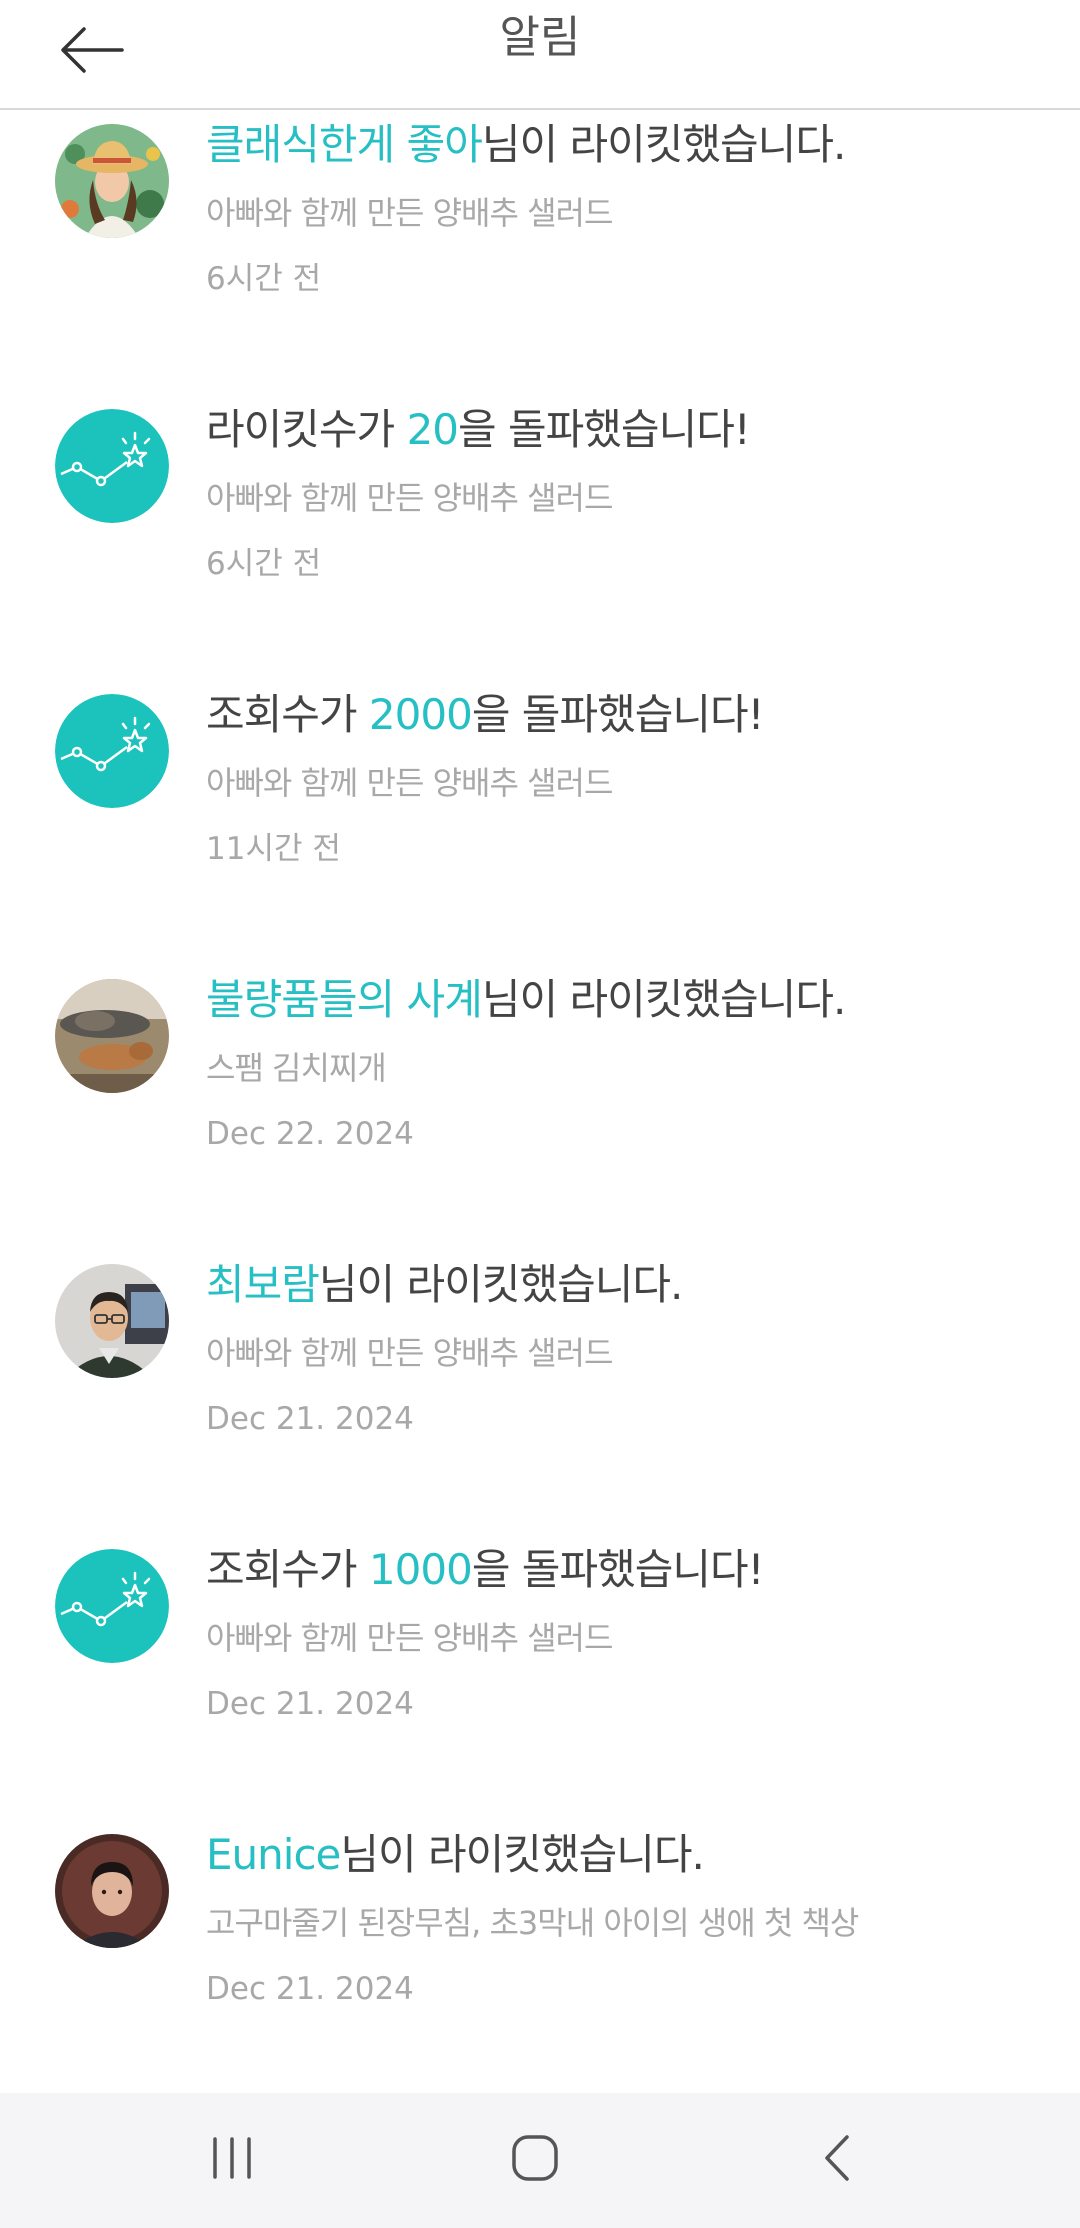 The width and height of the screenshot is (1080, 2228). I want to click on recent-apps-button, so click(232, 2158).